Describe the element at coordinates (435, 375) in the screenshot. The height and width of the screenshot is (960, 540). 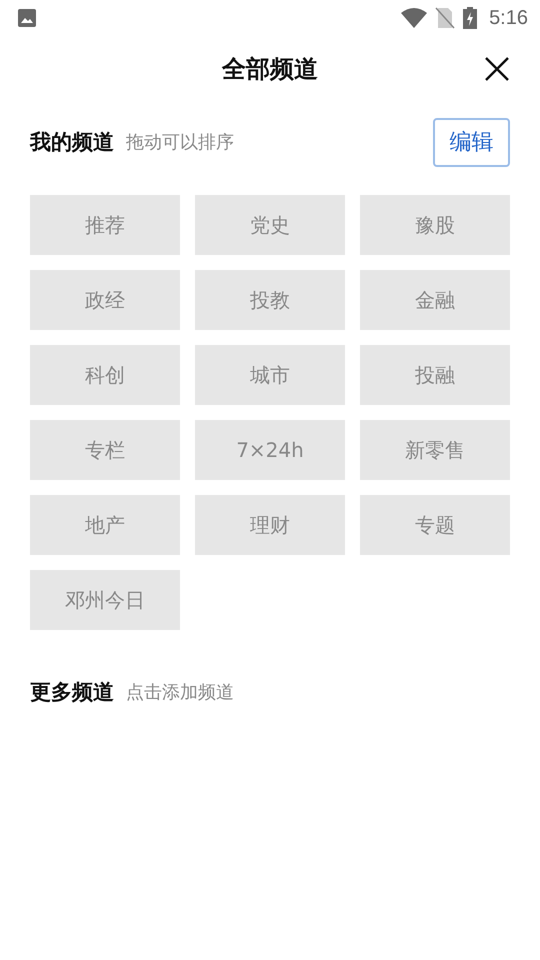
I see `channel-tile: 投融` at that location.